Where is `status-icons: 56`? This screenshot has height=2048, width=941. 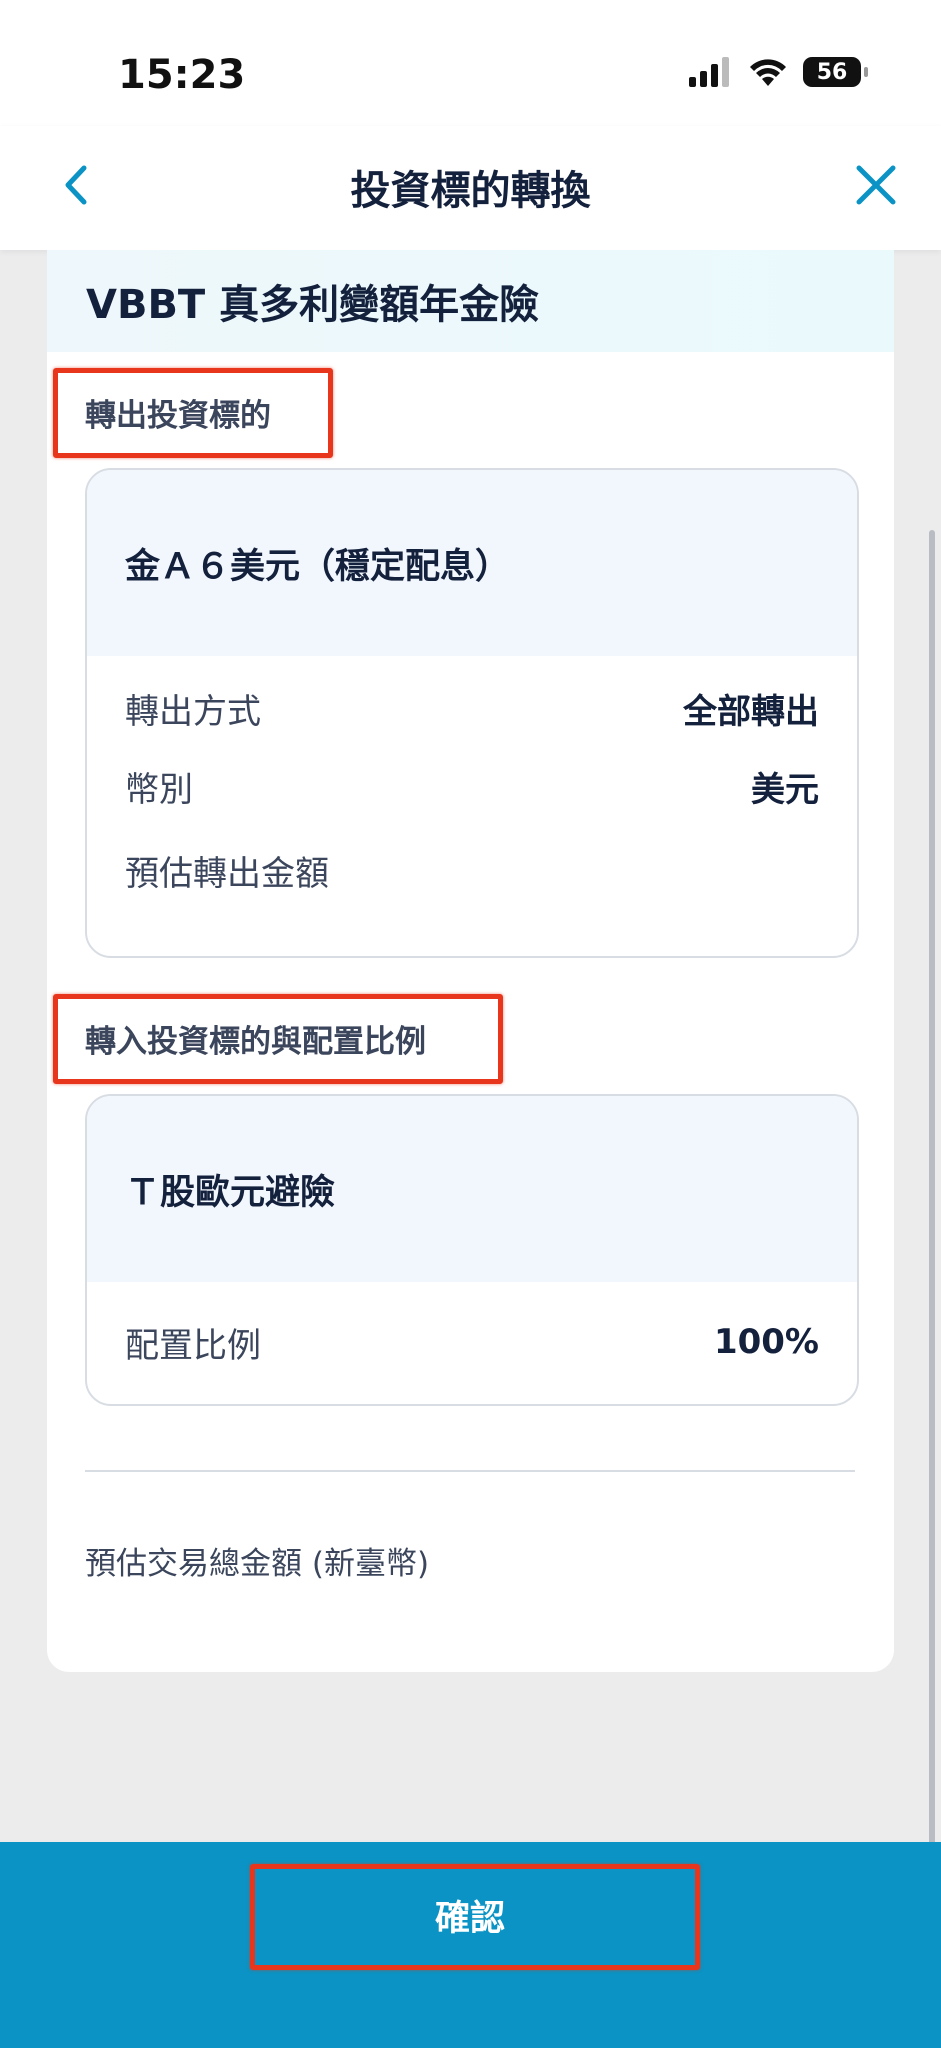
status-icons: 56 is located at coordinates (778, 72).